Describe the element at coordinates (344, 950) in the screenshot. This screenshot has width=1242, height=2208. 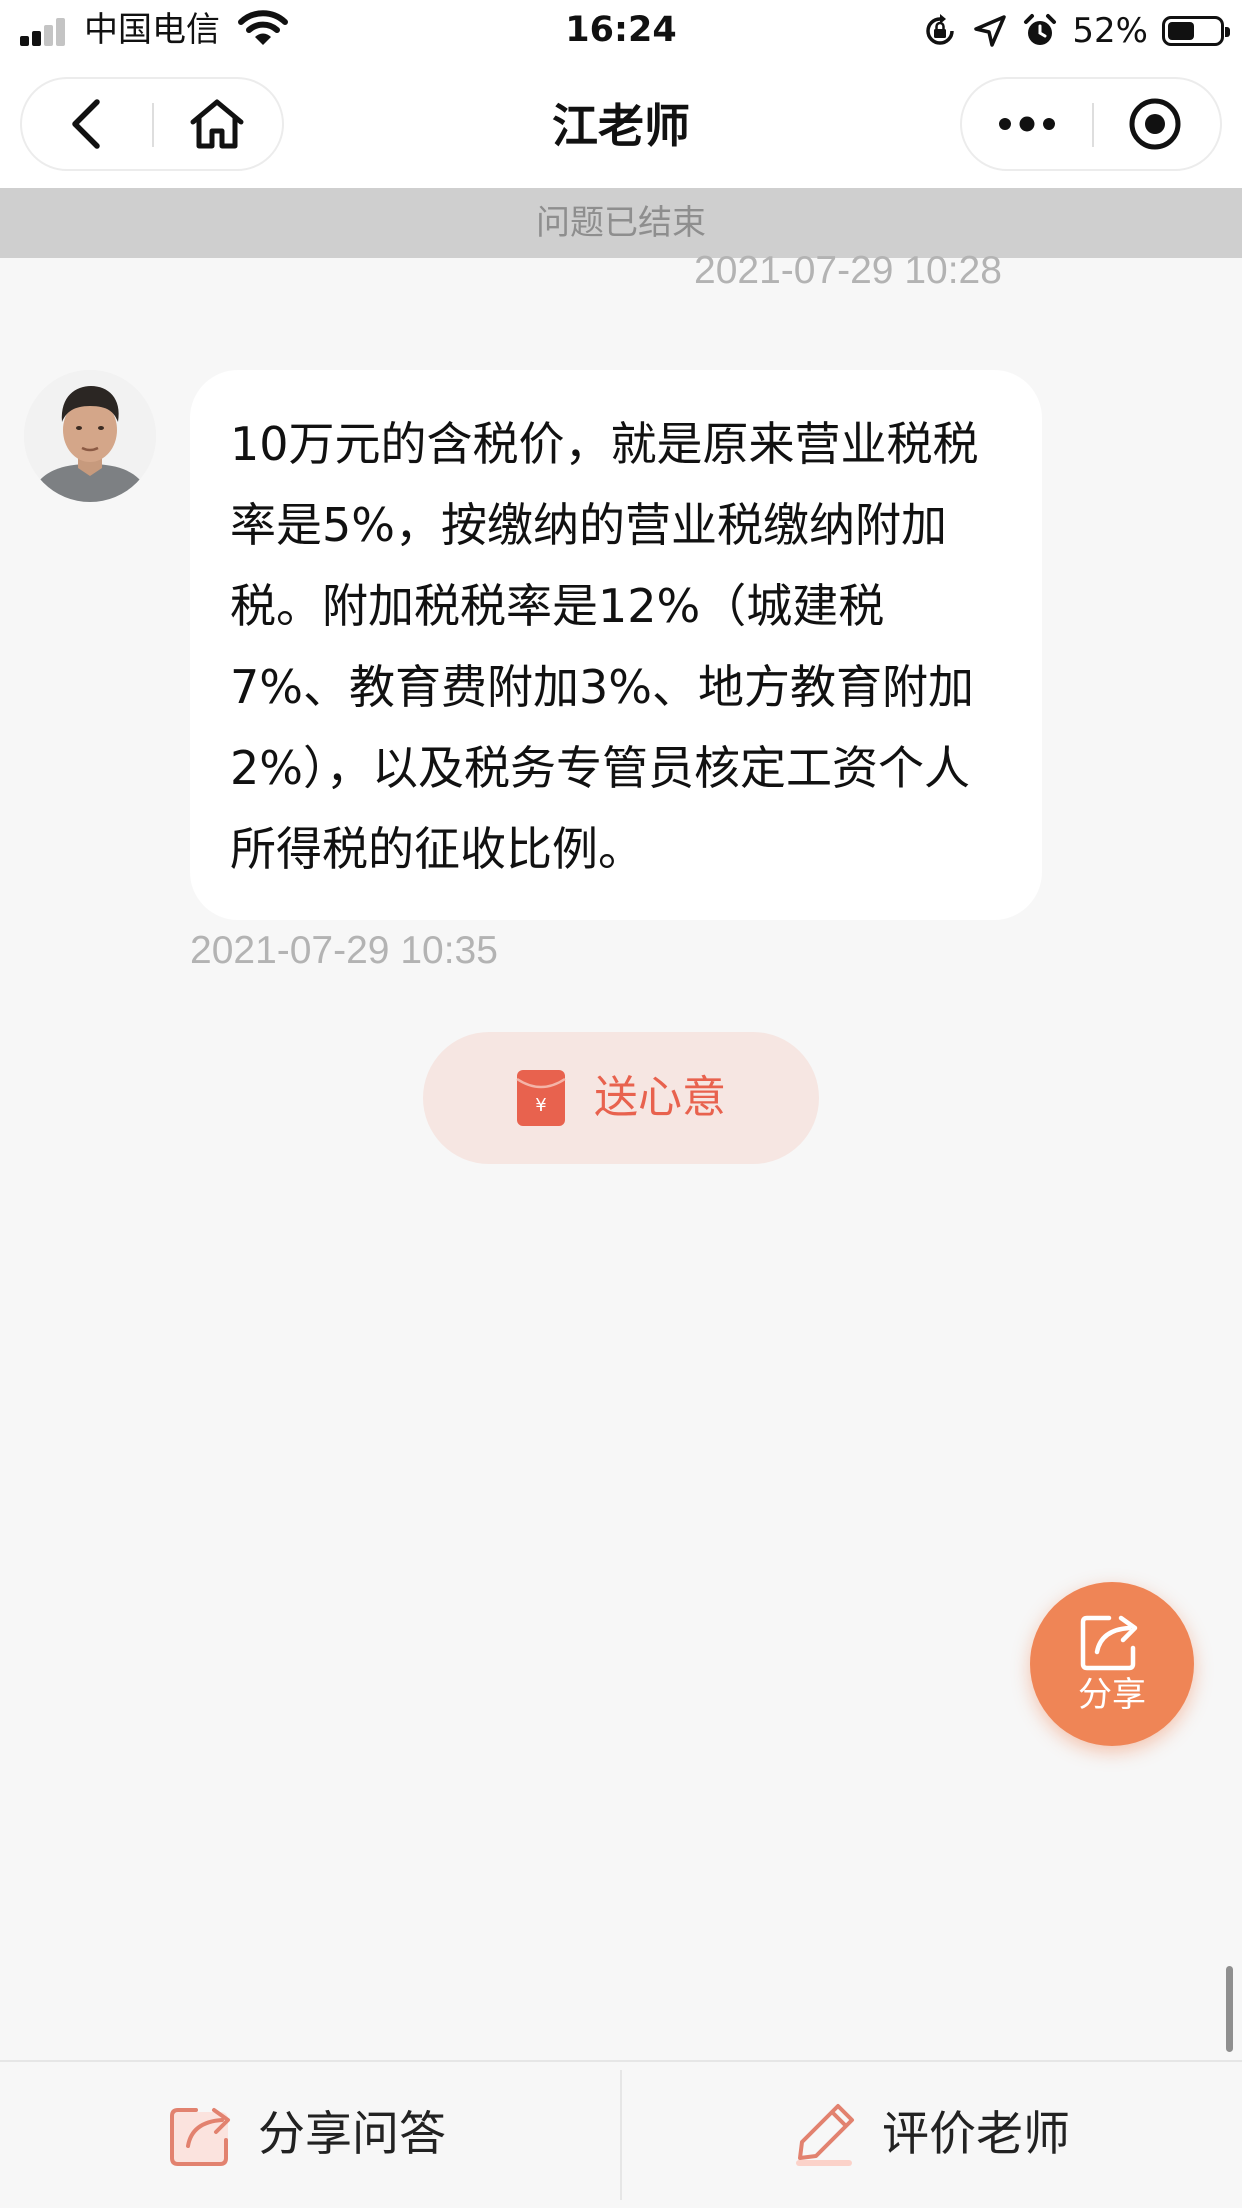
I see `message-timestamp: 2021-07-29 10:35` at that location.